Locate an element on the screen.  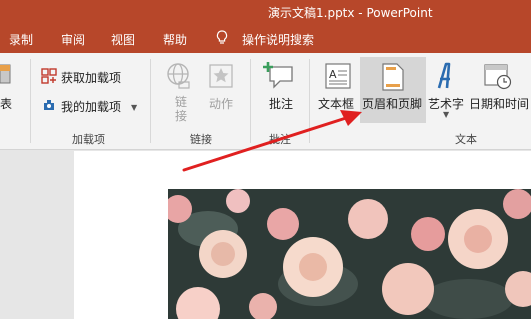
annotation-arrow is located at coordinates (272, 141).